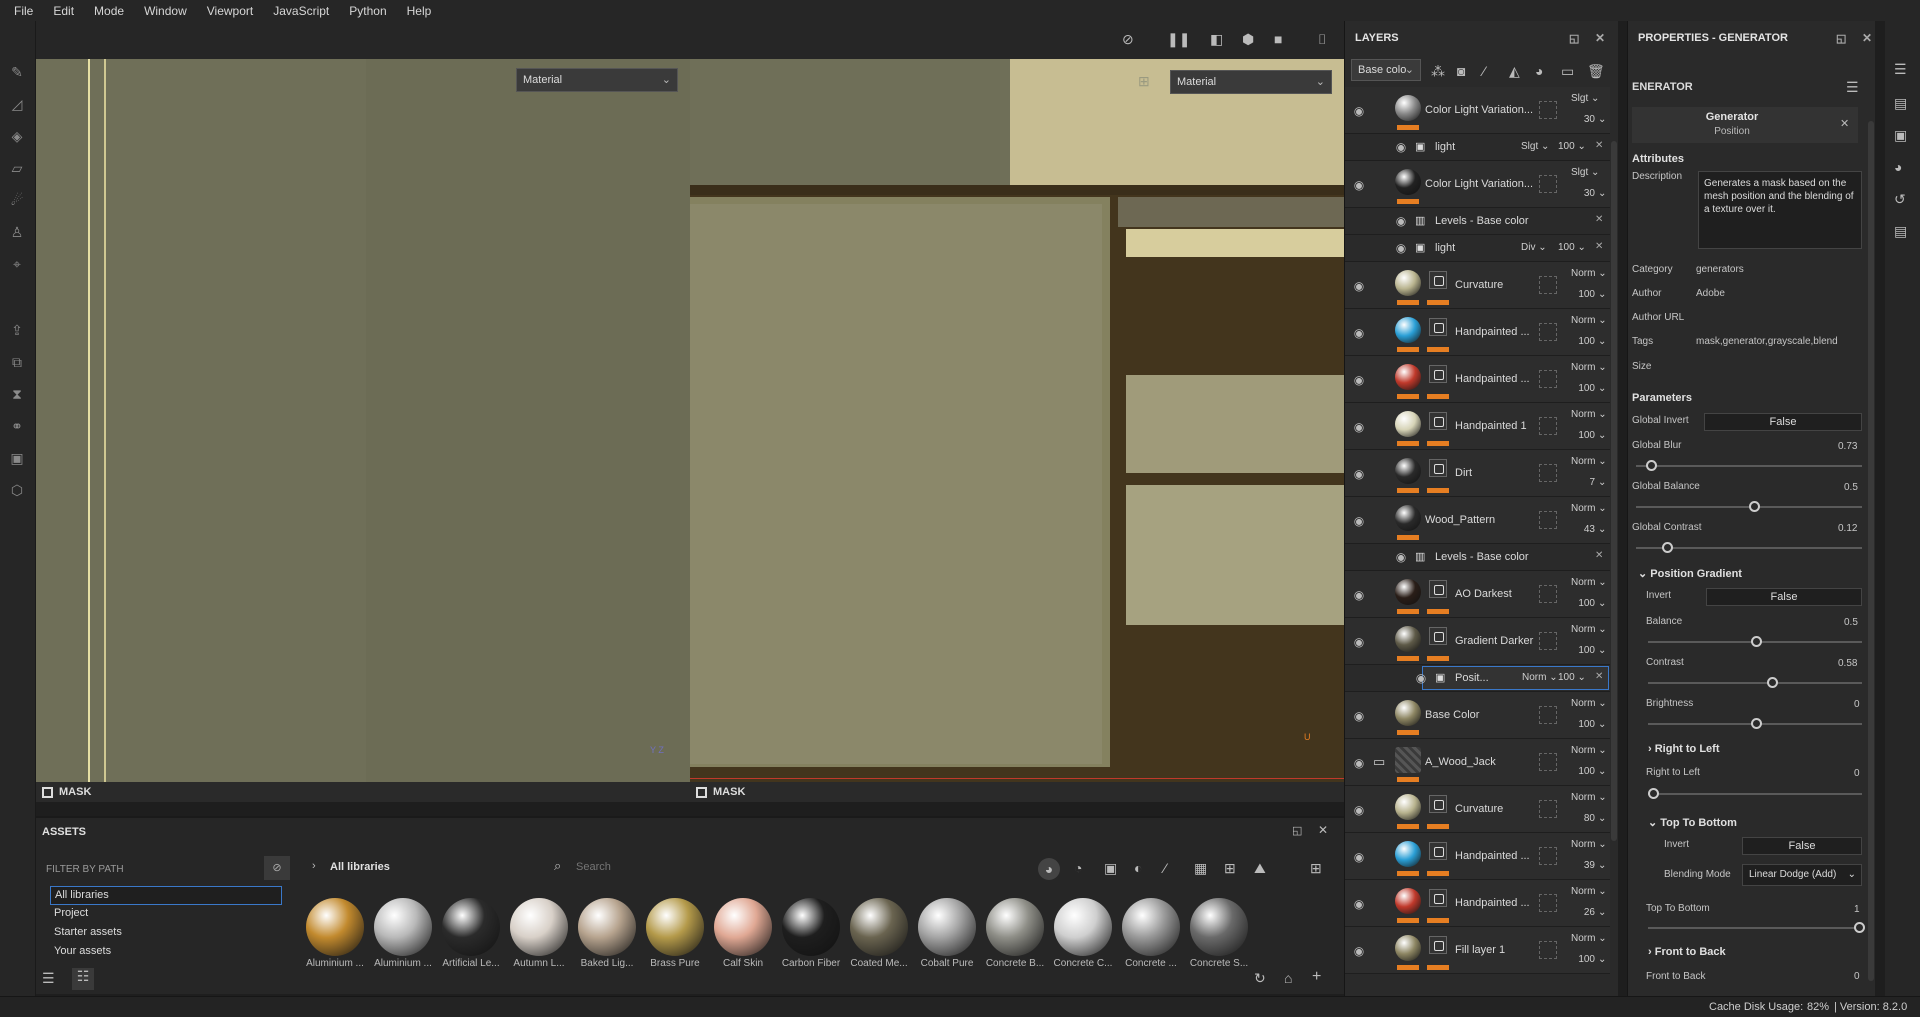 This screenshot has height=1017, width=1920. I want to click on layer-row: ◉ Handpainted ... Norm ⌄ 100 ⌄, so click(1477, 379).